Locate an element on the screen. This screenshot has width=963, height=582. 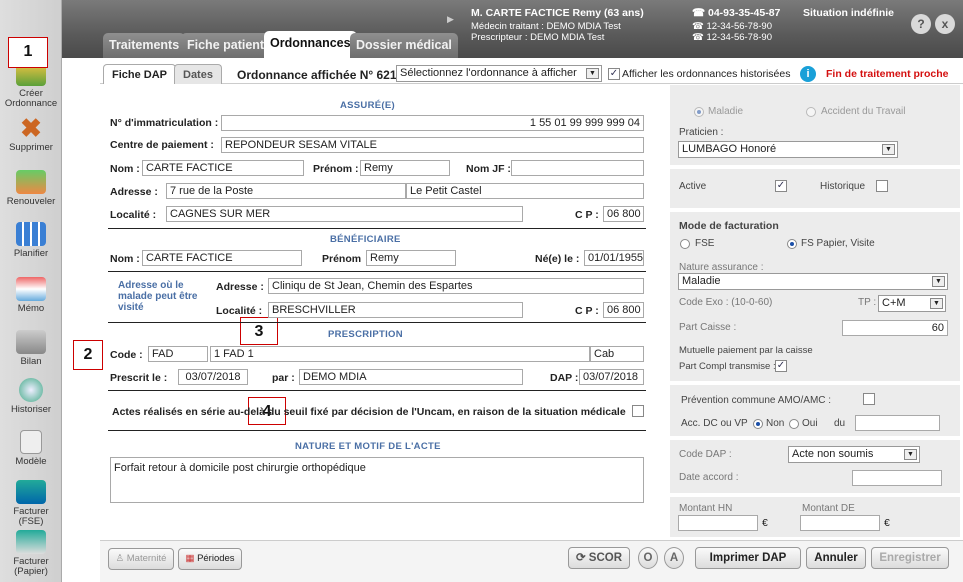
historiser-button: Historiser is located at coordinates (31, 396).